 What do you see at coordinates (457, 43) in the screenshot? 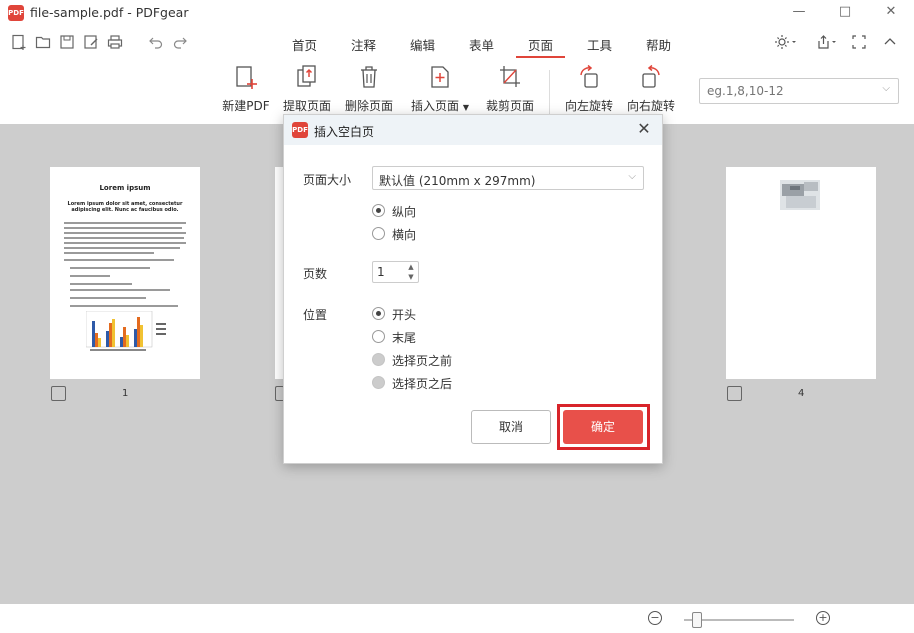
I see `quick-access-bar: 首页 注释 编辑 表单 页面 工具 帮助` at bounding box center [457, 43].